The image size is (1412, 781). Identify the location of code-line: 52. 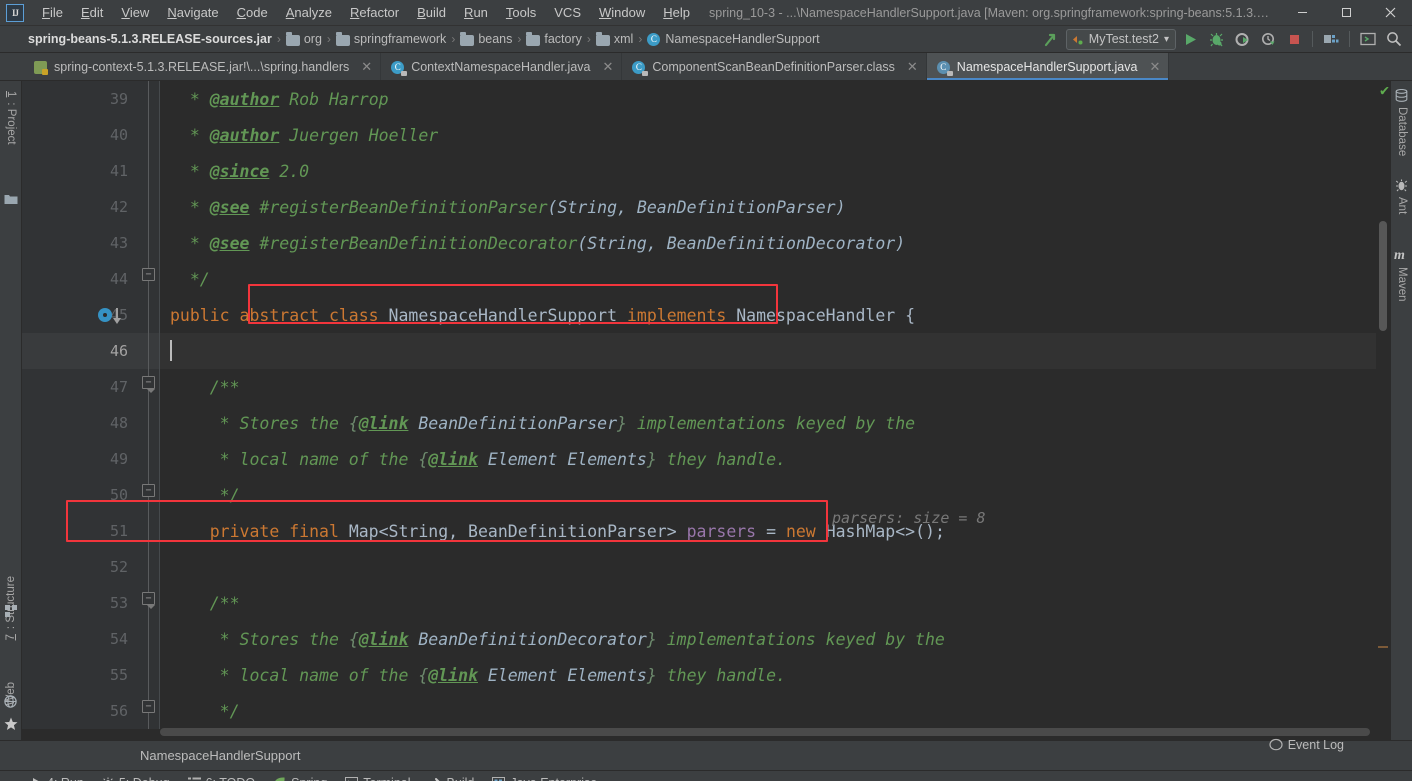
(706, 567).